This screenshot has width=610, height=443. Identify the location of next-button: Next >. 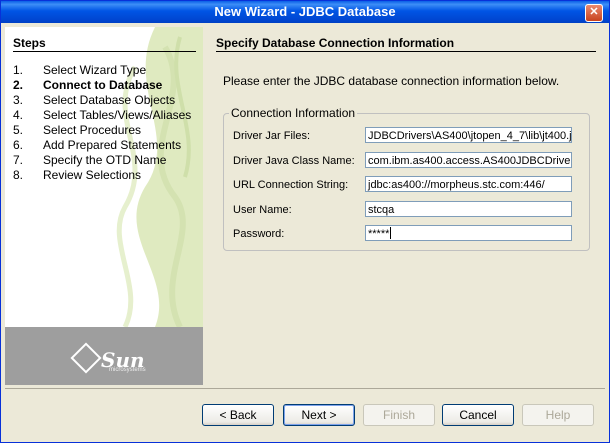
(319, 415).